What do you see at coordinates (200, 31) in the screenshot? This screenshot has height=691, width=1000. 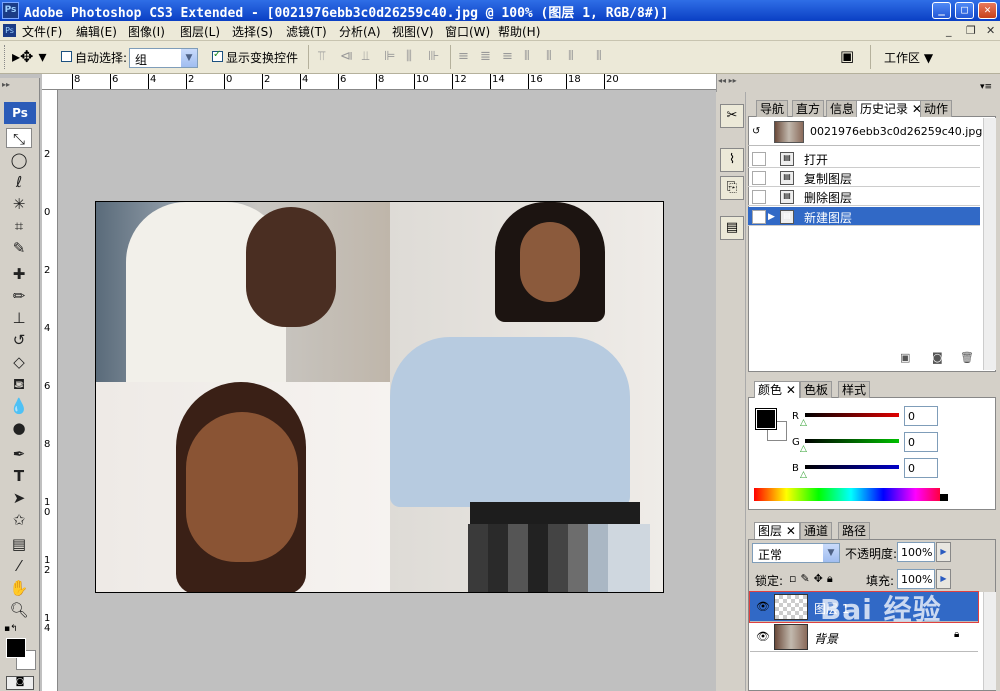 I see `menu-layer: 图层(L)` at bounding box center [200, 31].